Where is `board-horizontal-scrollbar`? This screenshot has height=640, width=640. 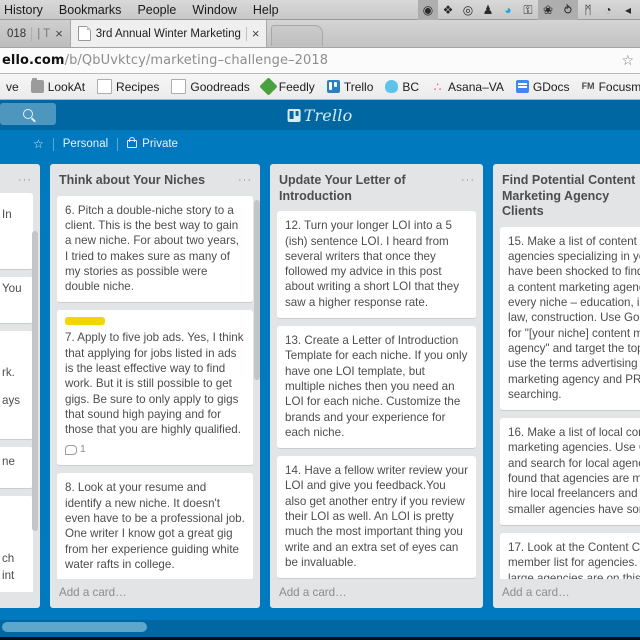
board-horizontal-scrollbar is located at coordinates (320, 627).